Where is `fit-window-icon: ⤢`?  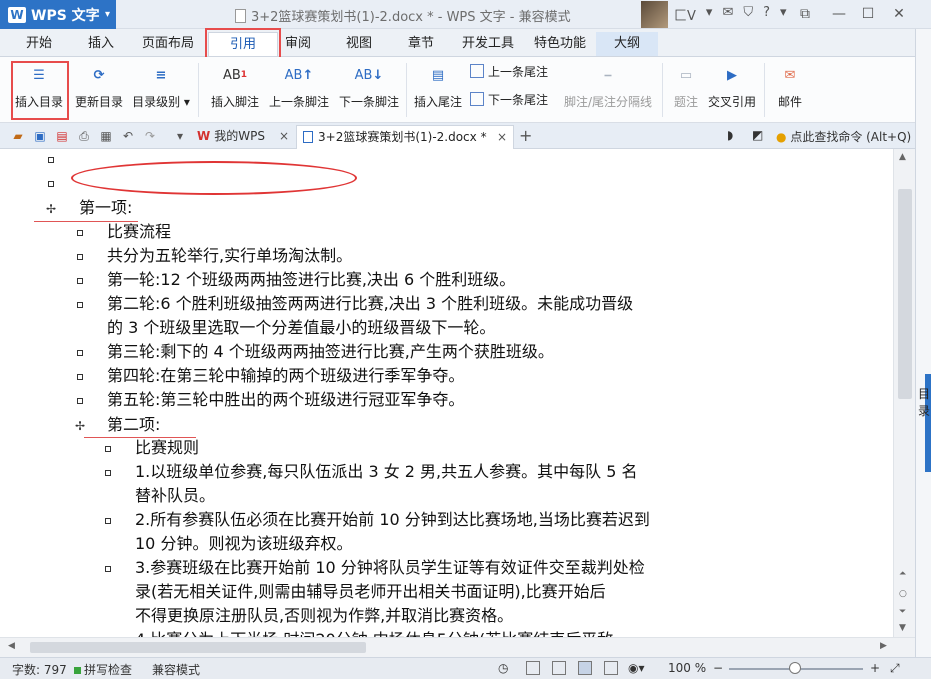 fit-window-icon: ⤢ is located at coordinates (895, 668).